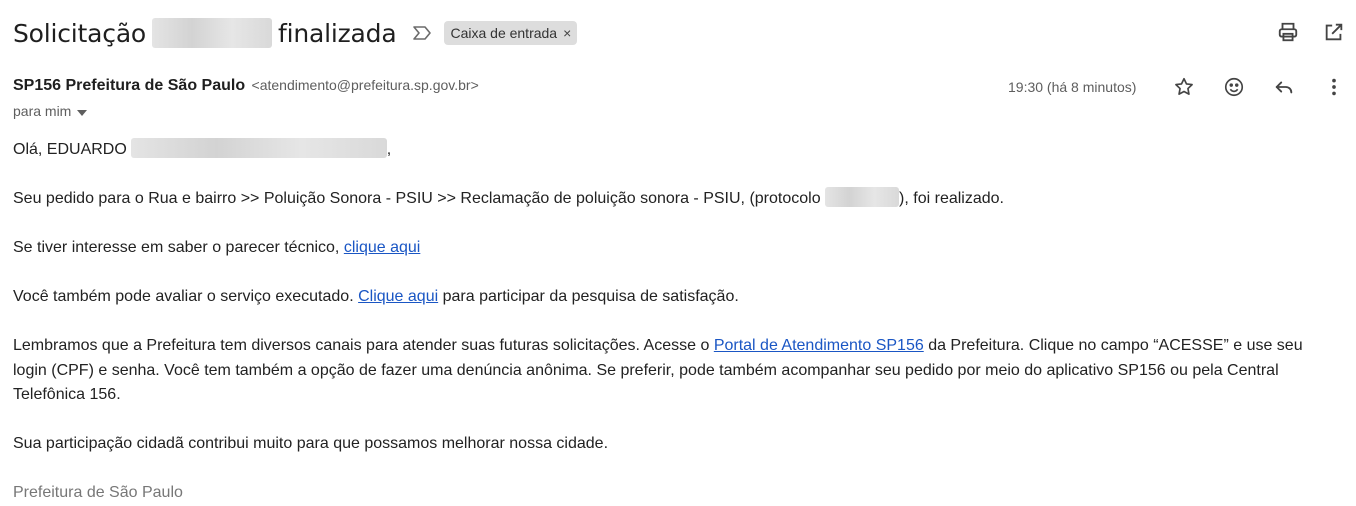  I want to click on more-vert-icon, so click(1334, 87).